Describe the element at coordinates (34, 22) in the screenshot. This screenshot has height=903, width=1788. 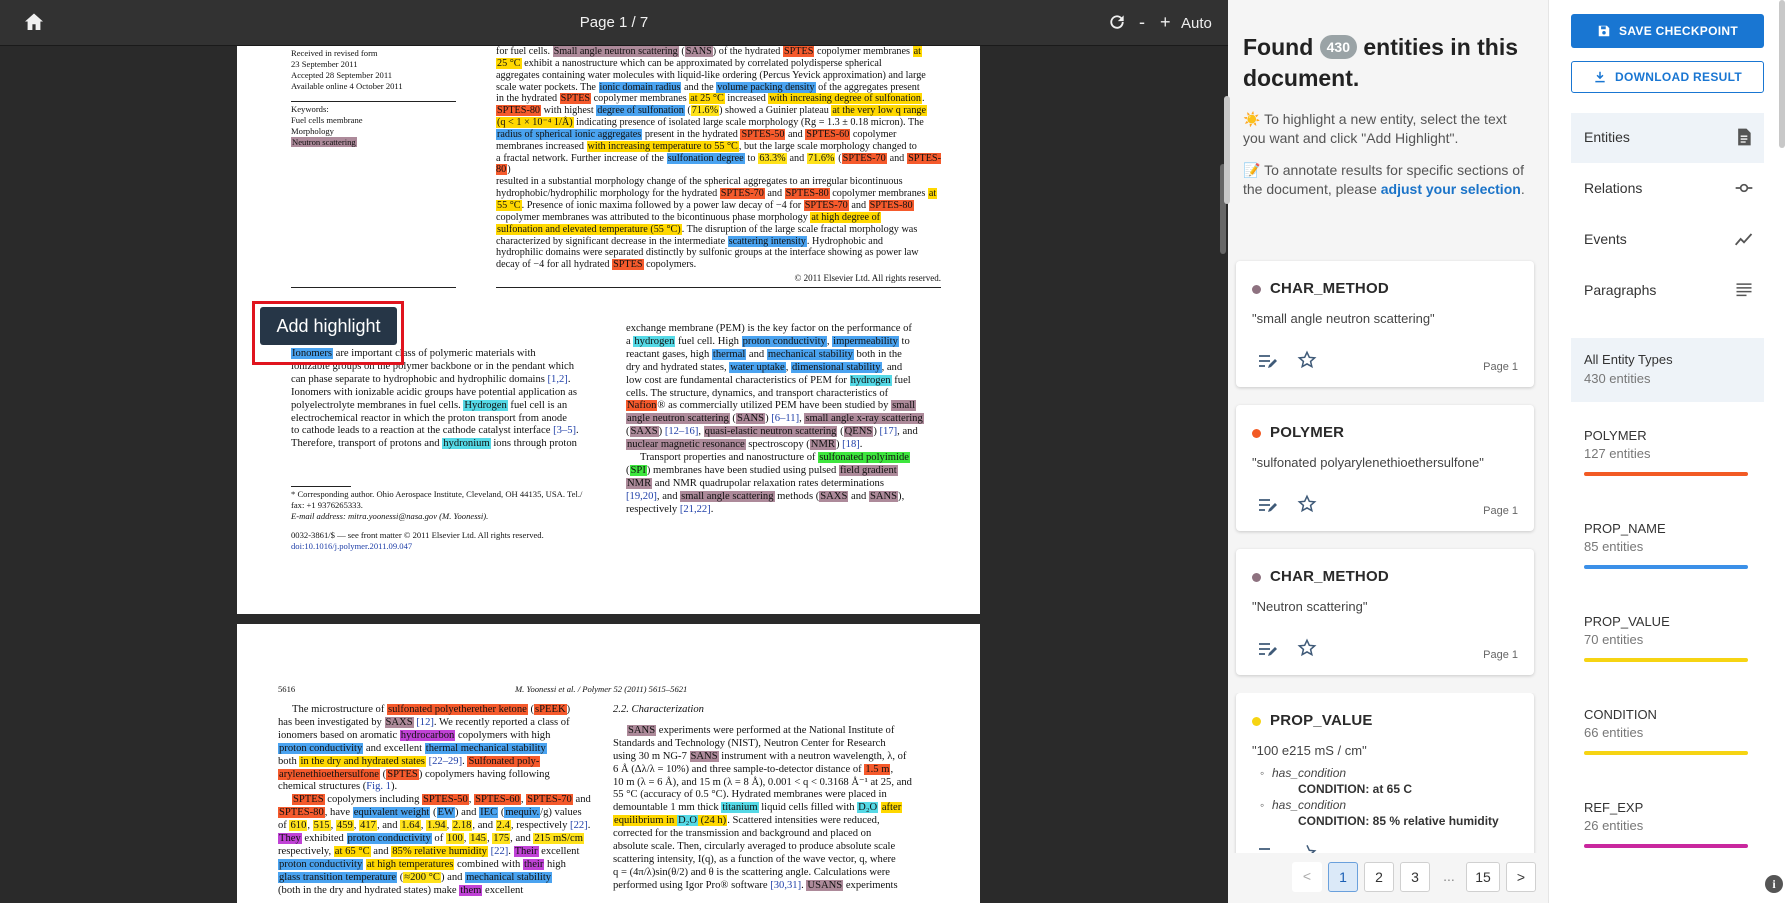
I see `home-icon` at that location.